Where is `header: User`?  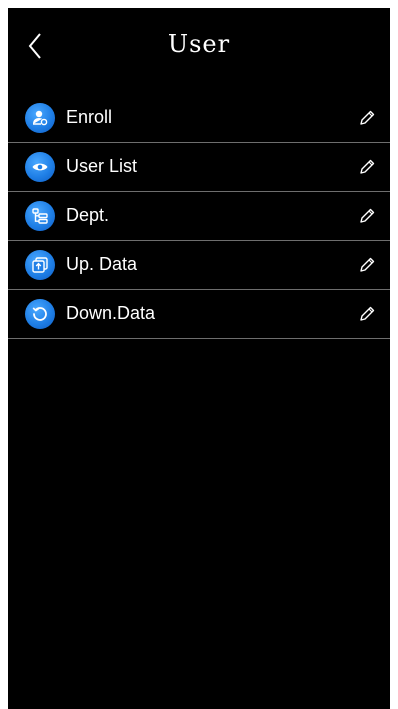
header: User is located at coordinates (199, 48).